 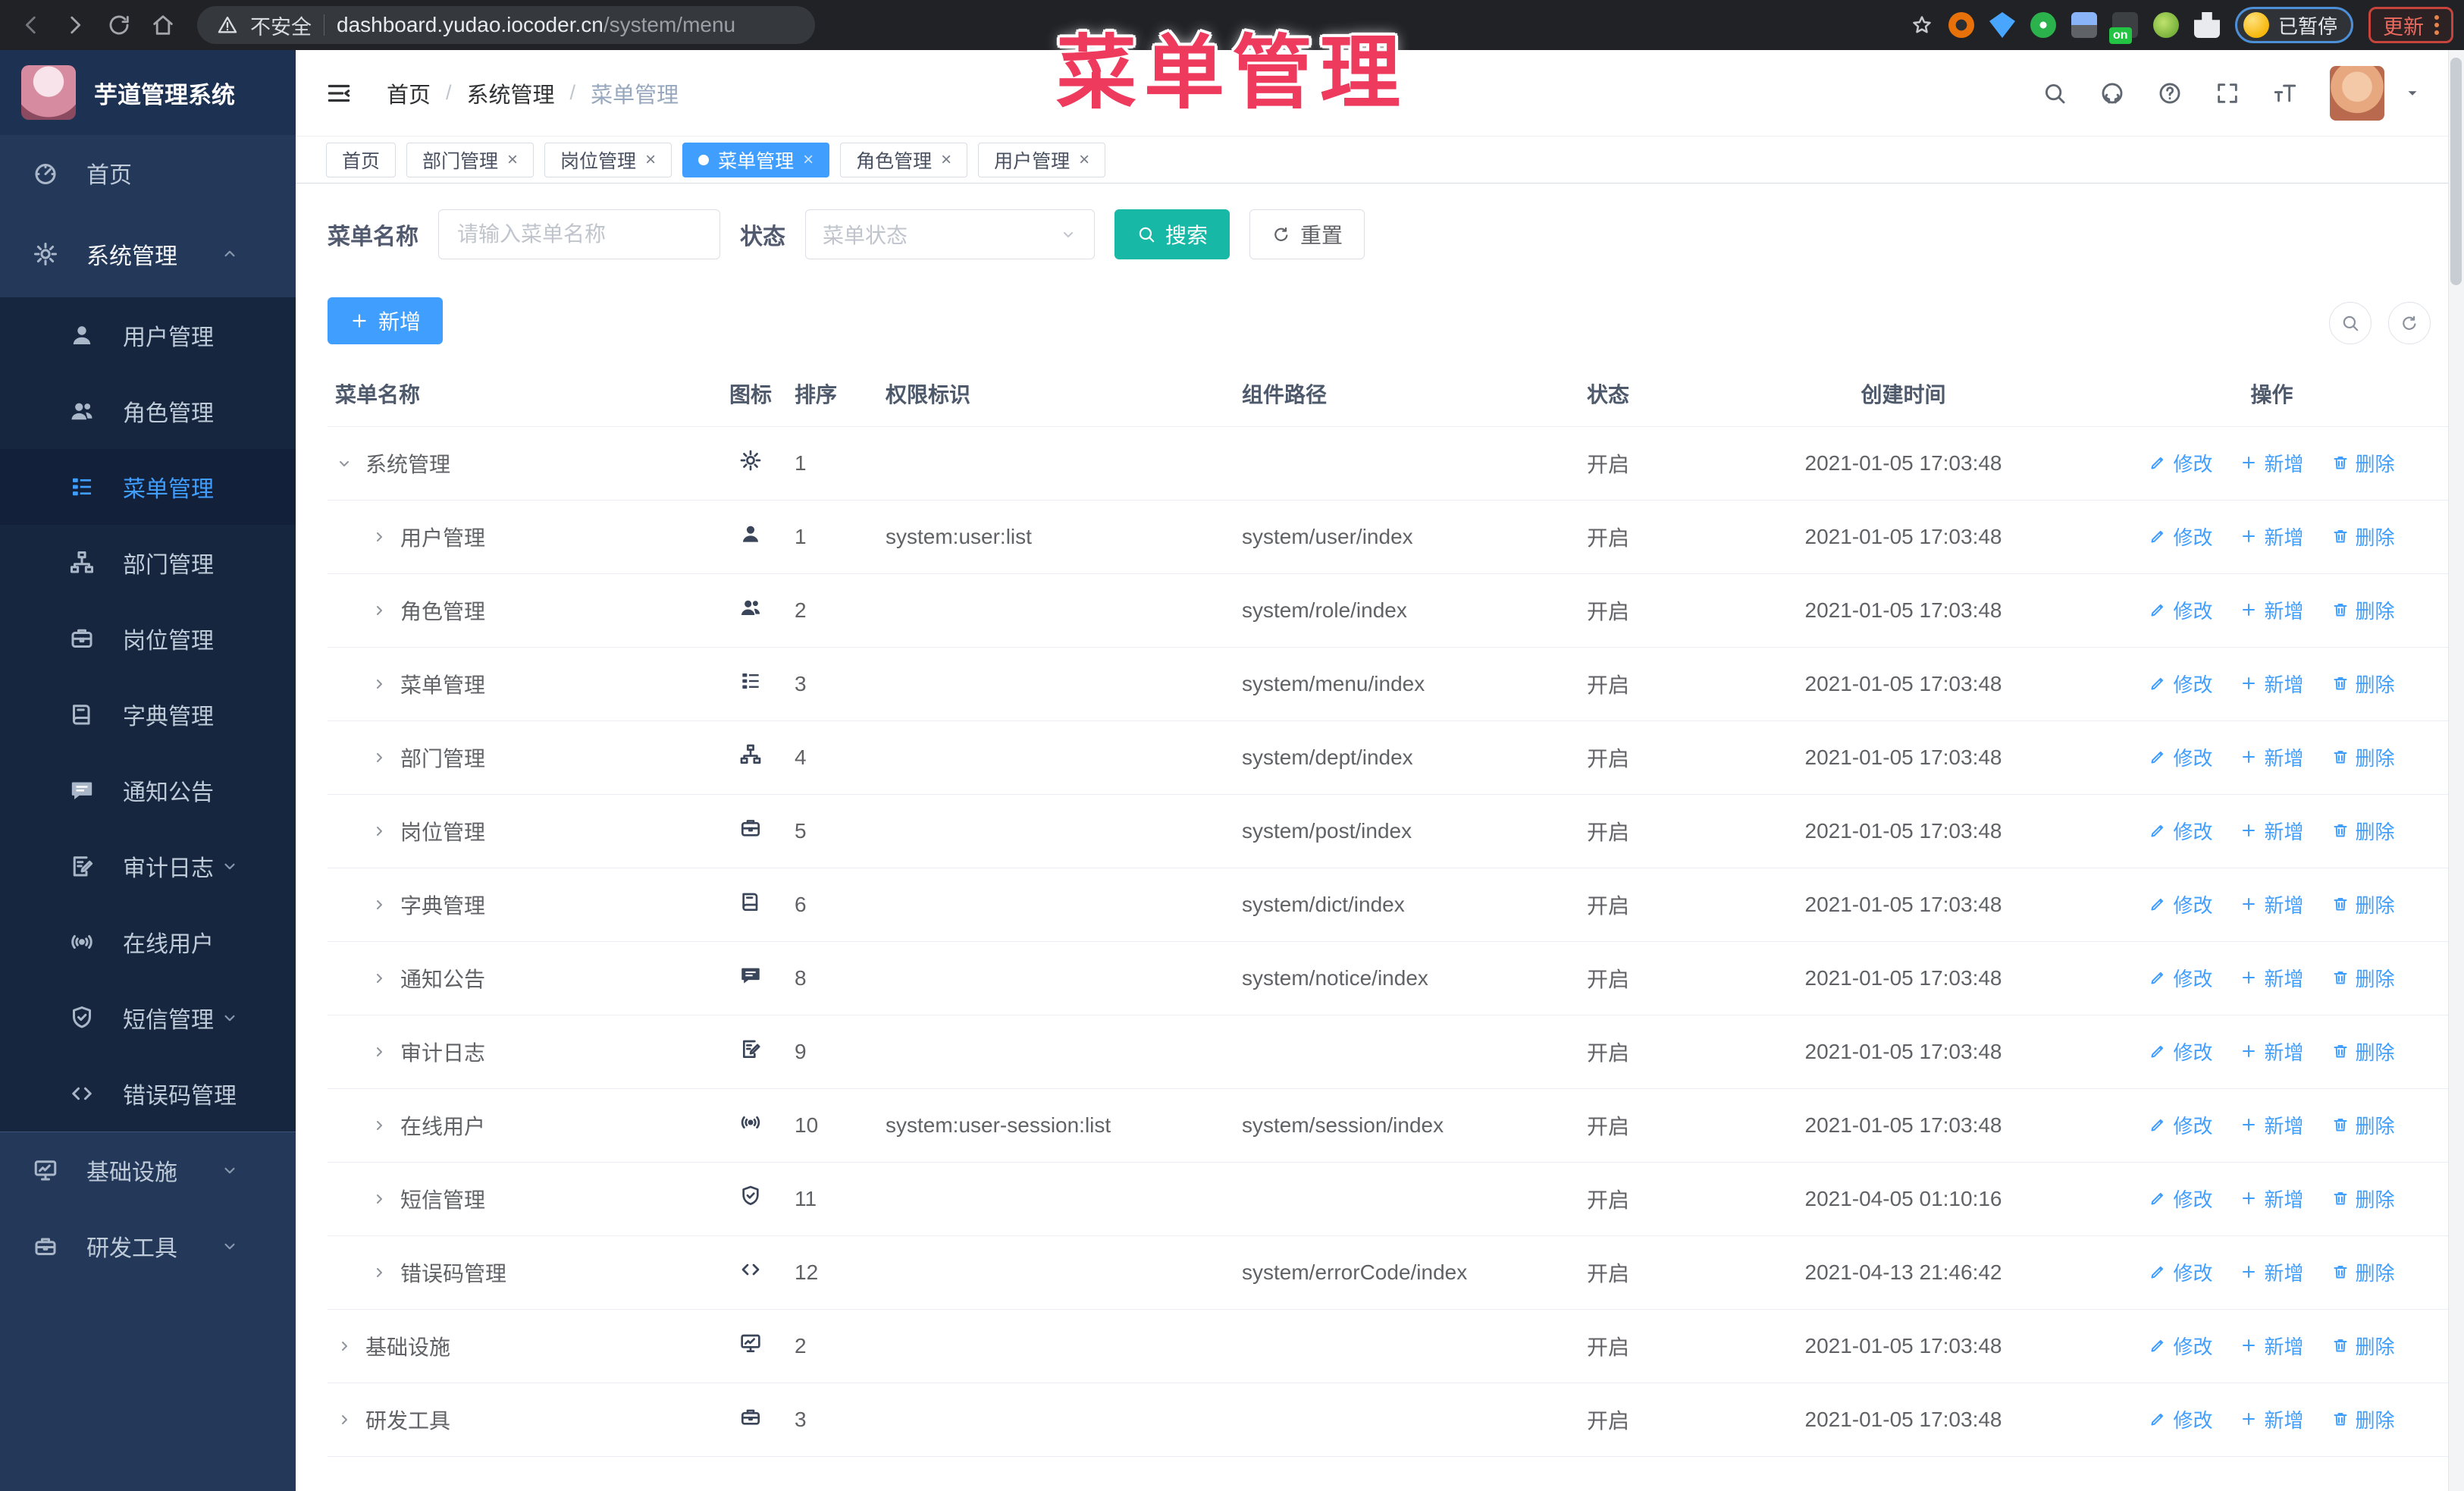 I want to click on user-avatar, so click(x=2357, y=93).